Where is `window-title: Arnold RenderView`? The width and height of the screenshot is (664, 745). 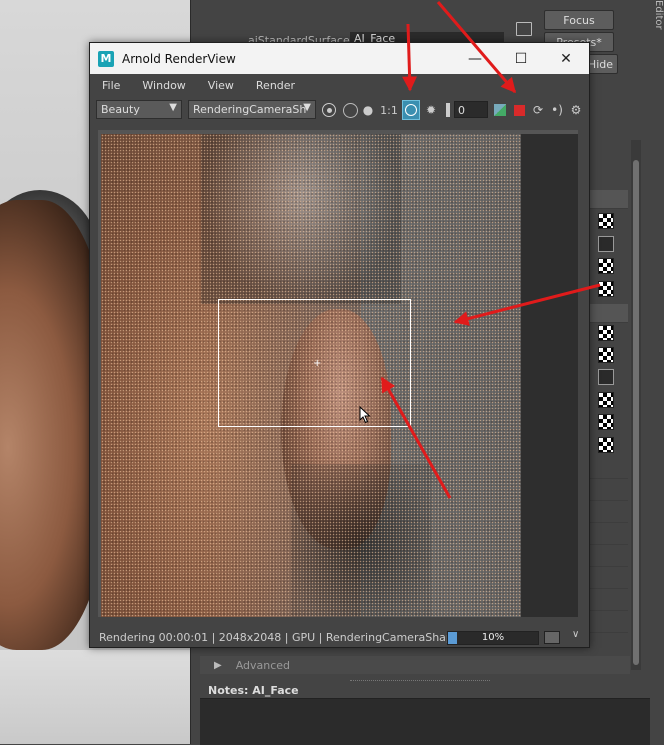
window-title: Arnold RenderView is located at coordinates (179, 58).